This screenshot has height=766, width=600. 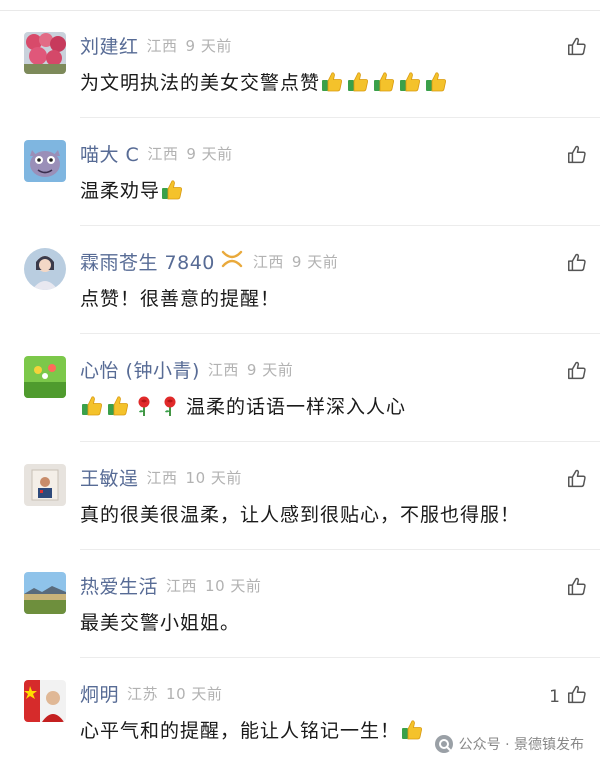 What do you see at coordinates (300, 515) in the screenshot?
I see `comment-text: 真的很美很温柔，让人感到很贴心，不服也得服！` at bounding box center [300, 515].